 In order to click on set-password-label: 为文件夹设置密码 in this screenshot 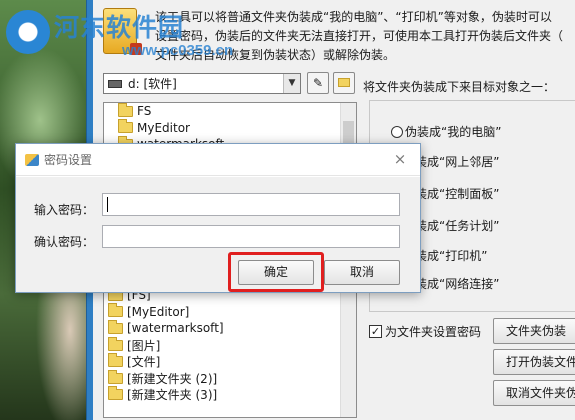, I will do `click(433, 332)`.